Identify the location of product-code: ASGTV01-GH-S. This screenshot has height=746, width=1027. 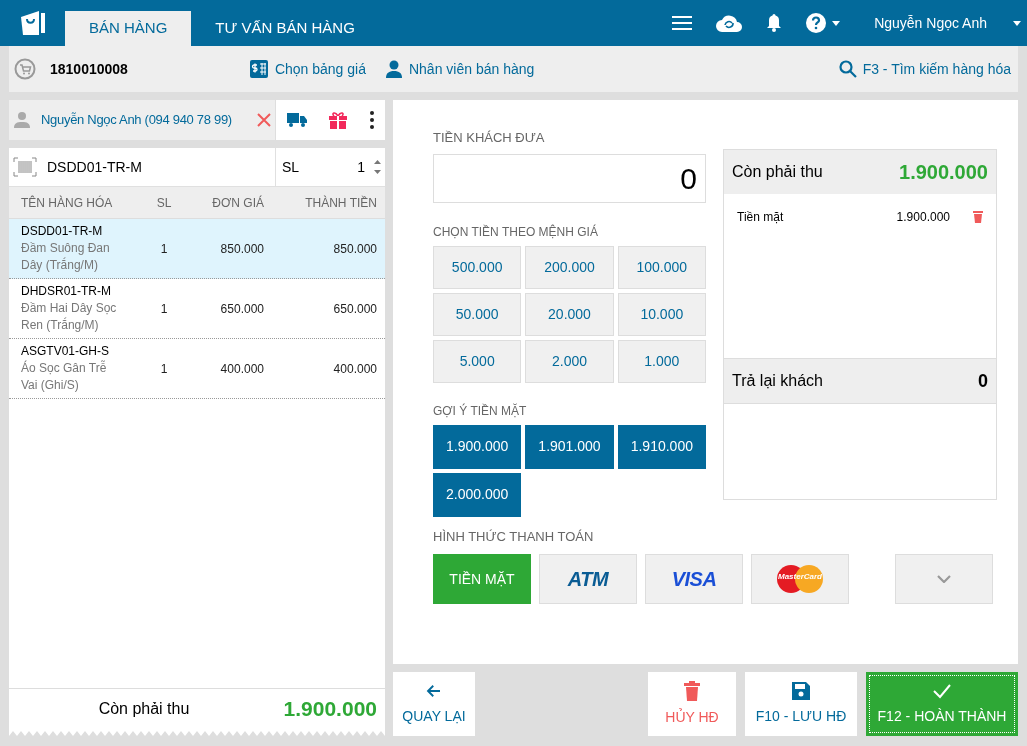
(66, 351).